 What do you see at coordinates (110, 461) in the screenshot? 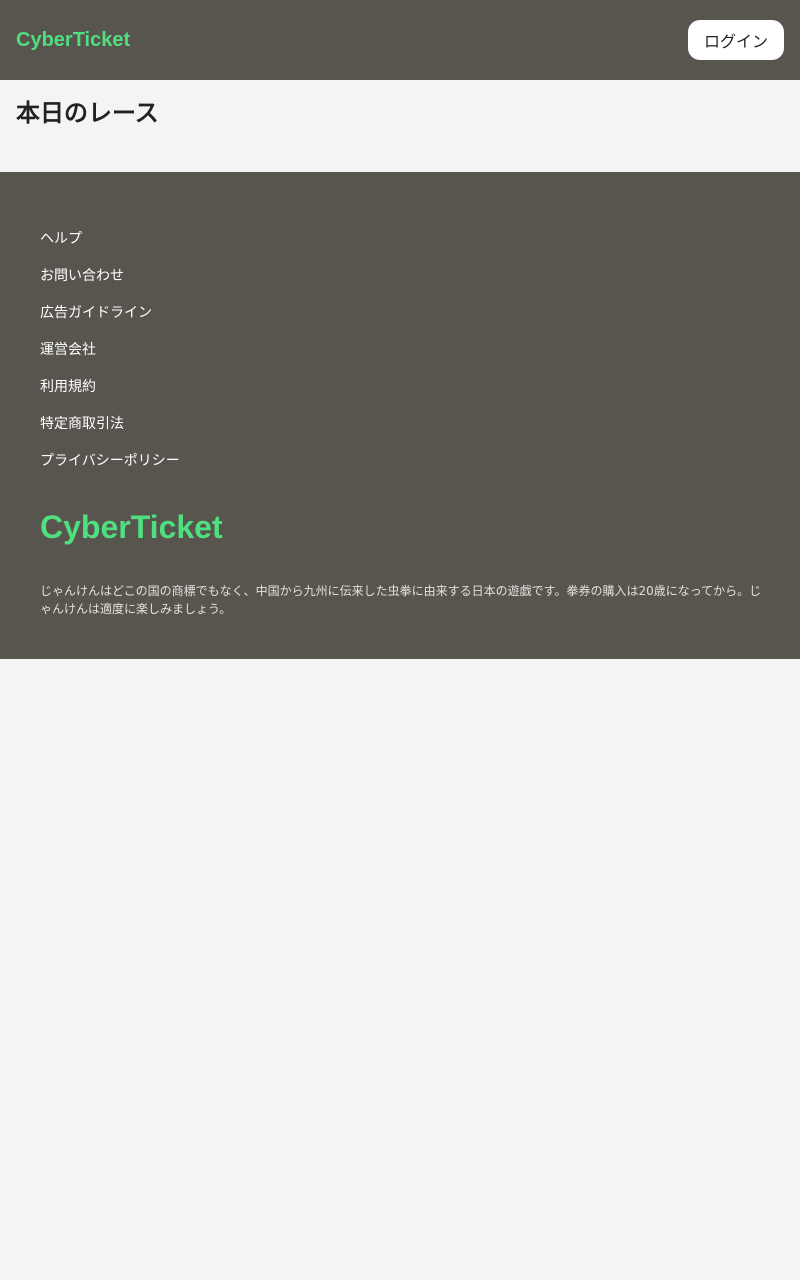
I see `footer-link-privacy: プライバシーポリシー` at bounding box center [110, 461].